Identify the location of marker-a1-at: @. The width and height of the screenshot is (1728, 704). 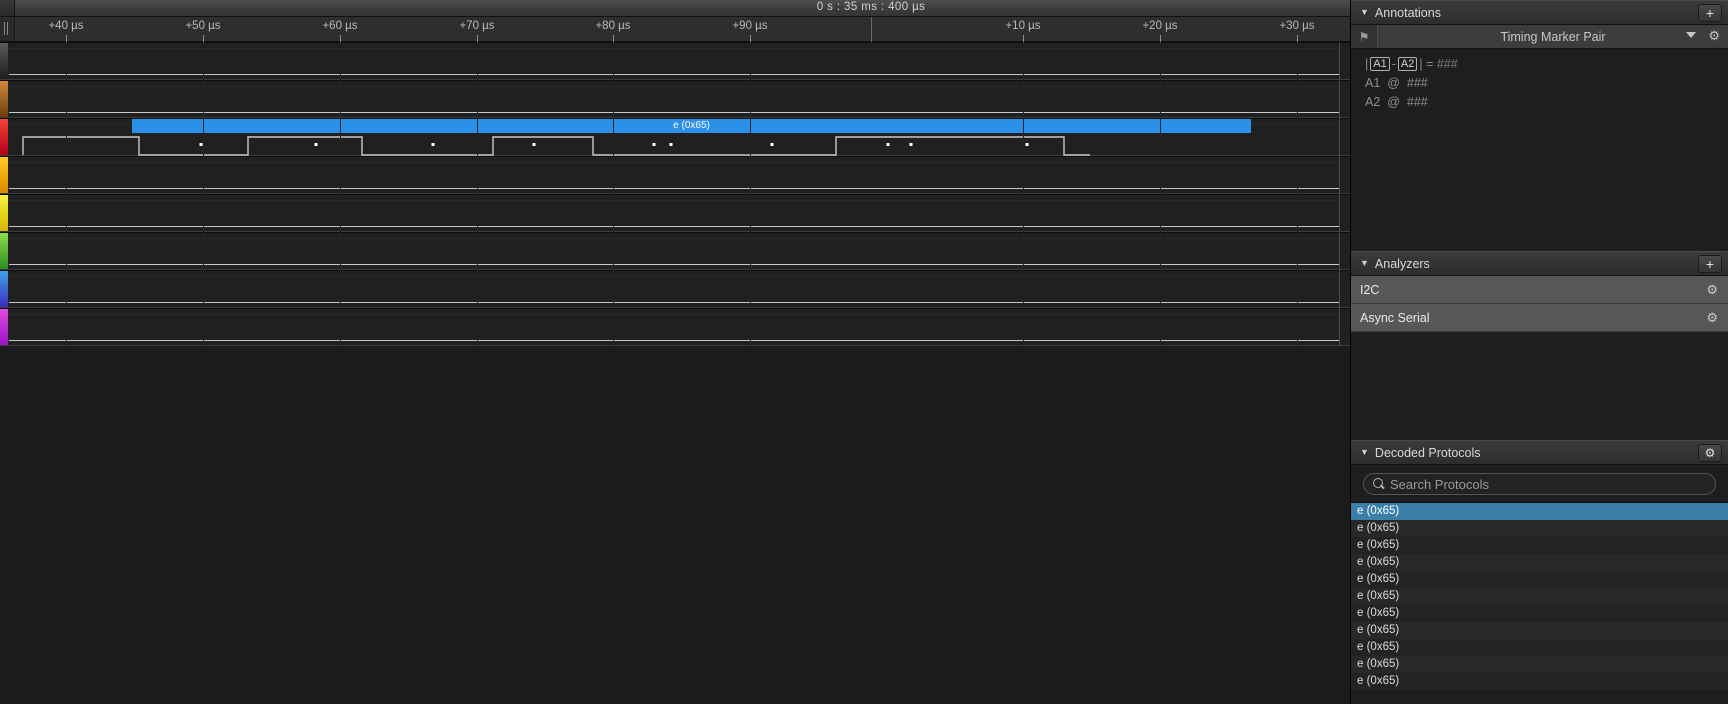
(1393, 83).